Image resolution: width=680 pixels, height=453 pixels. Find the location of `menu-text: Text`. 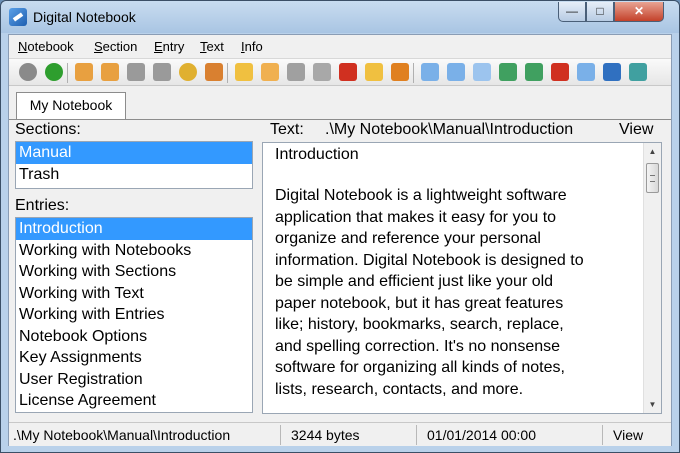

menu-text: Text is located at coordinates (212, 46).